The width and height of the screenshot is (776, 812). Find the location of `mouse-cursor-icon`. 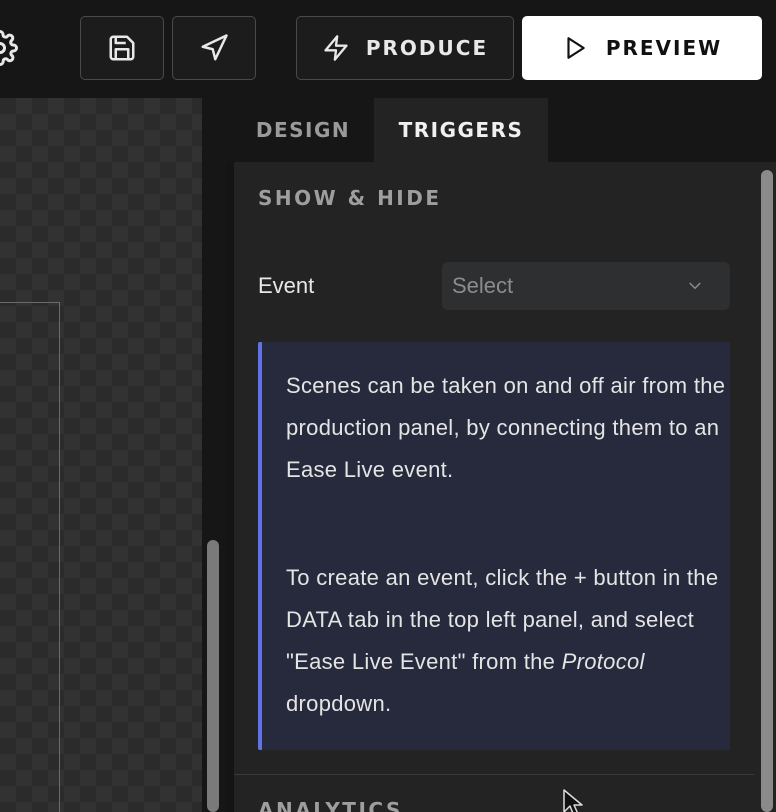

mouse-cursor-icon is located at coordinates (573, 800).